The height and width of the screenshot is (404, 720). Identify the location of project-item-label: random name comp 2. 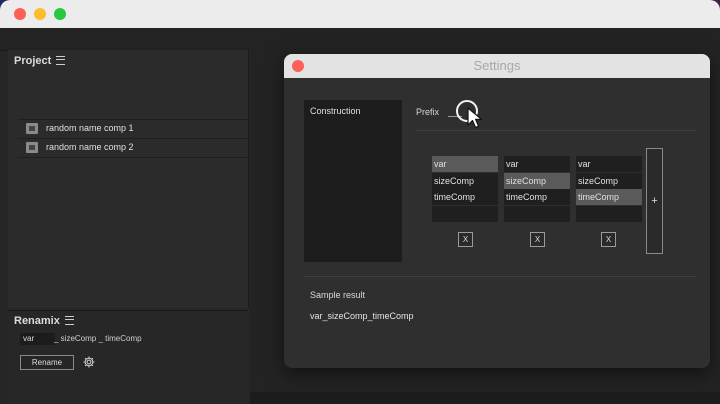
(90, 147).